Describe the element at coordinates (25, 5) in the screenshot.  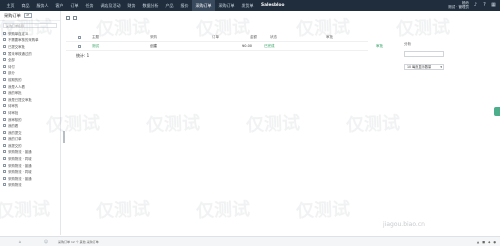
I see `nav-item-products: 商品` at that location.